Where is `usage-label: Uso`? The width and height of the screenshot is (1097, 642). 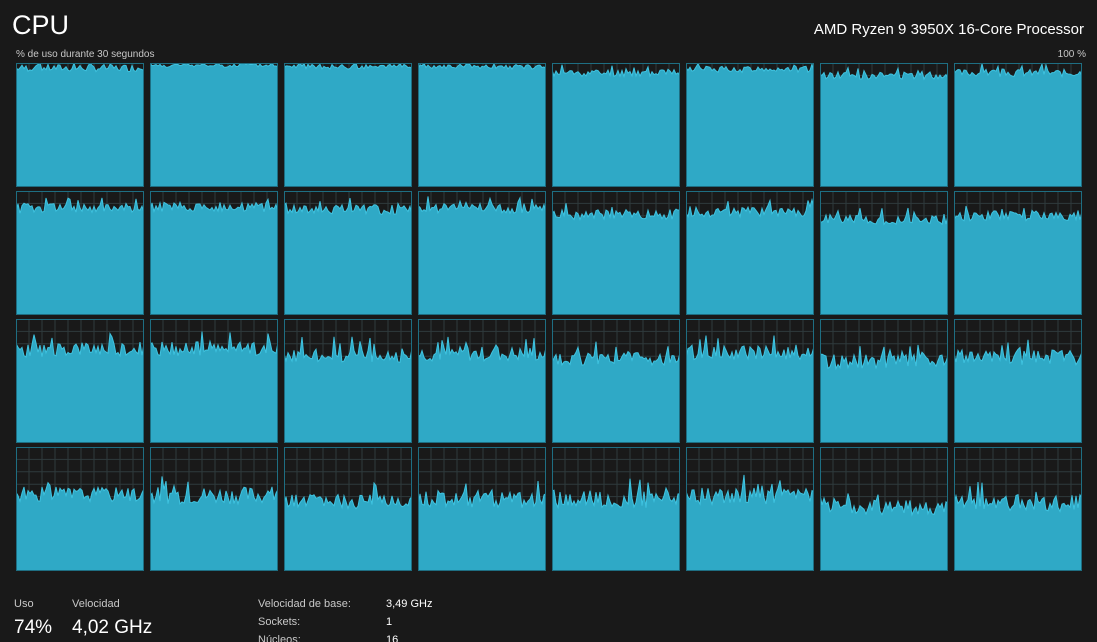 usage-label: Uso is located at coordinates (24, 604).